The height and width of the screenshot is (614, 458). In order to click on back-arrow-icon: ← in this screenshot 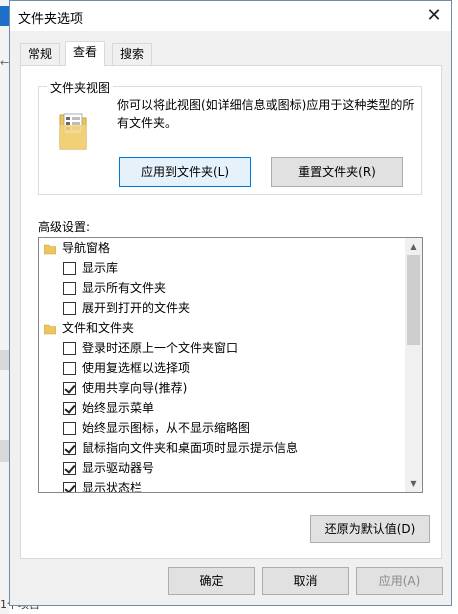, I will do `click(5, 62)`.